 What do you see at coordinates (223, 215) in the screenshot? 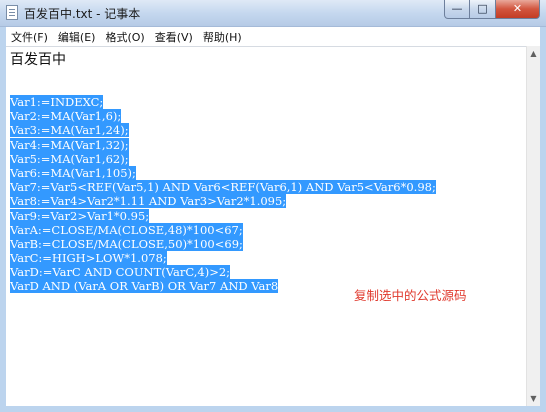
I see `code-line: Var9:=Var2>Var1*0.95;` at bounding box center [223, 215].